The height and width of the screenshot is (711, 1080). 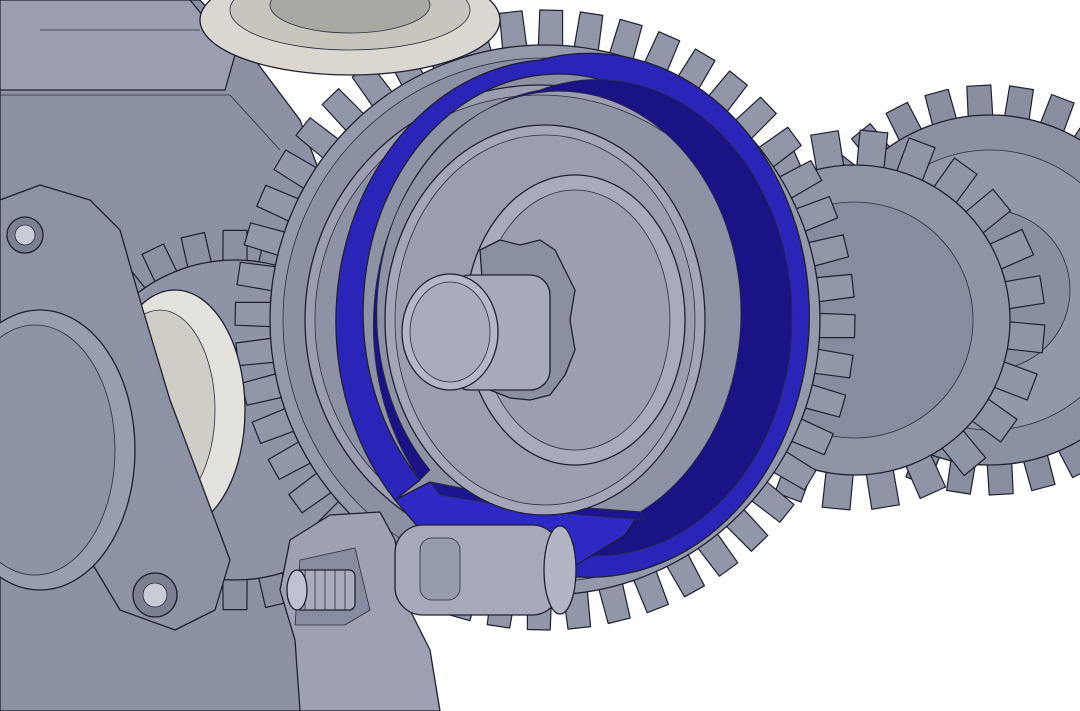 I want to click on threaded-pin, so click(x=321, y=590).